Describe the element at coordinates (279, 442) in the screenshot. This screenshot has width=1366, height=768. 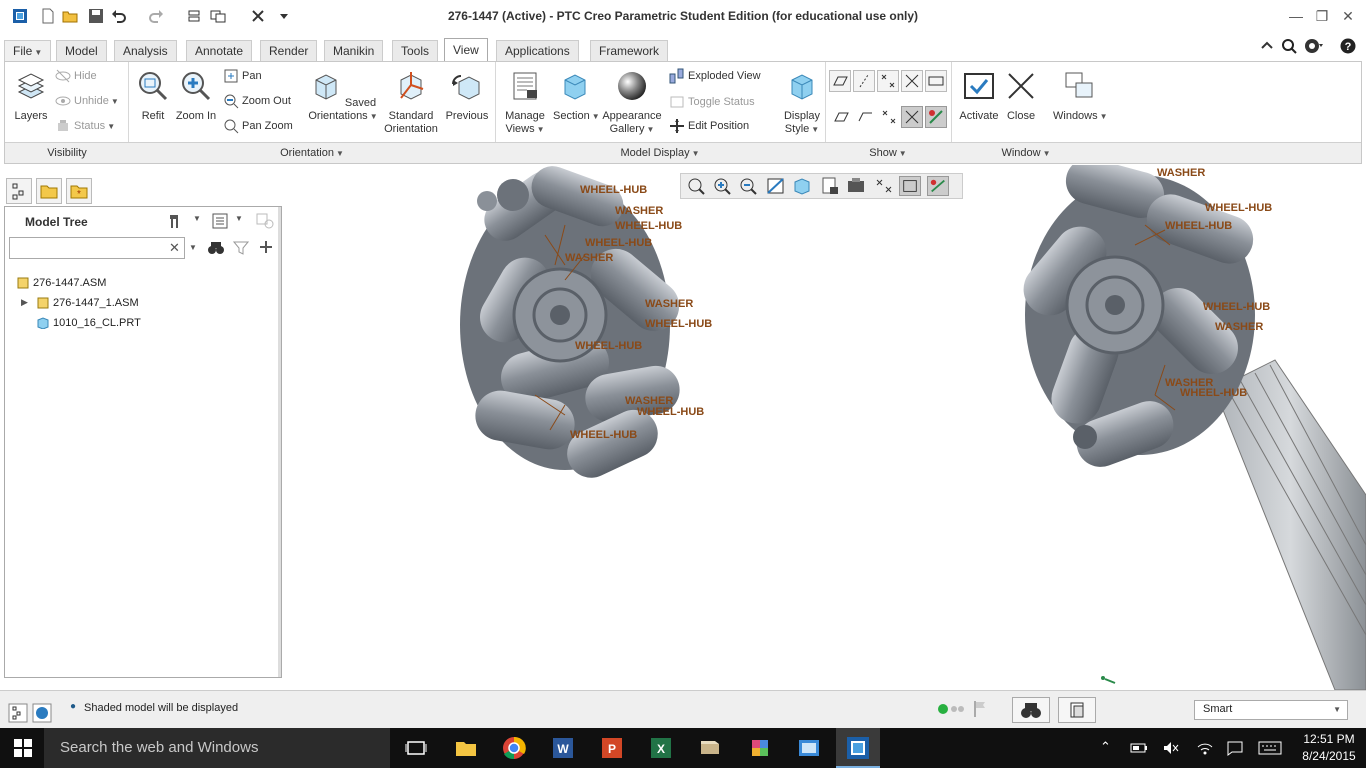
I see `panel-scrollbar` at that location.